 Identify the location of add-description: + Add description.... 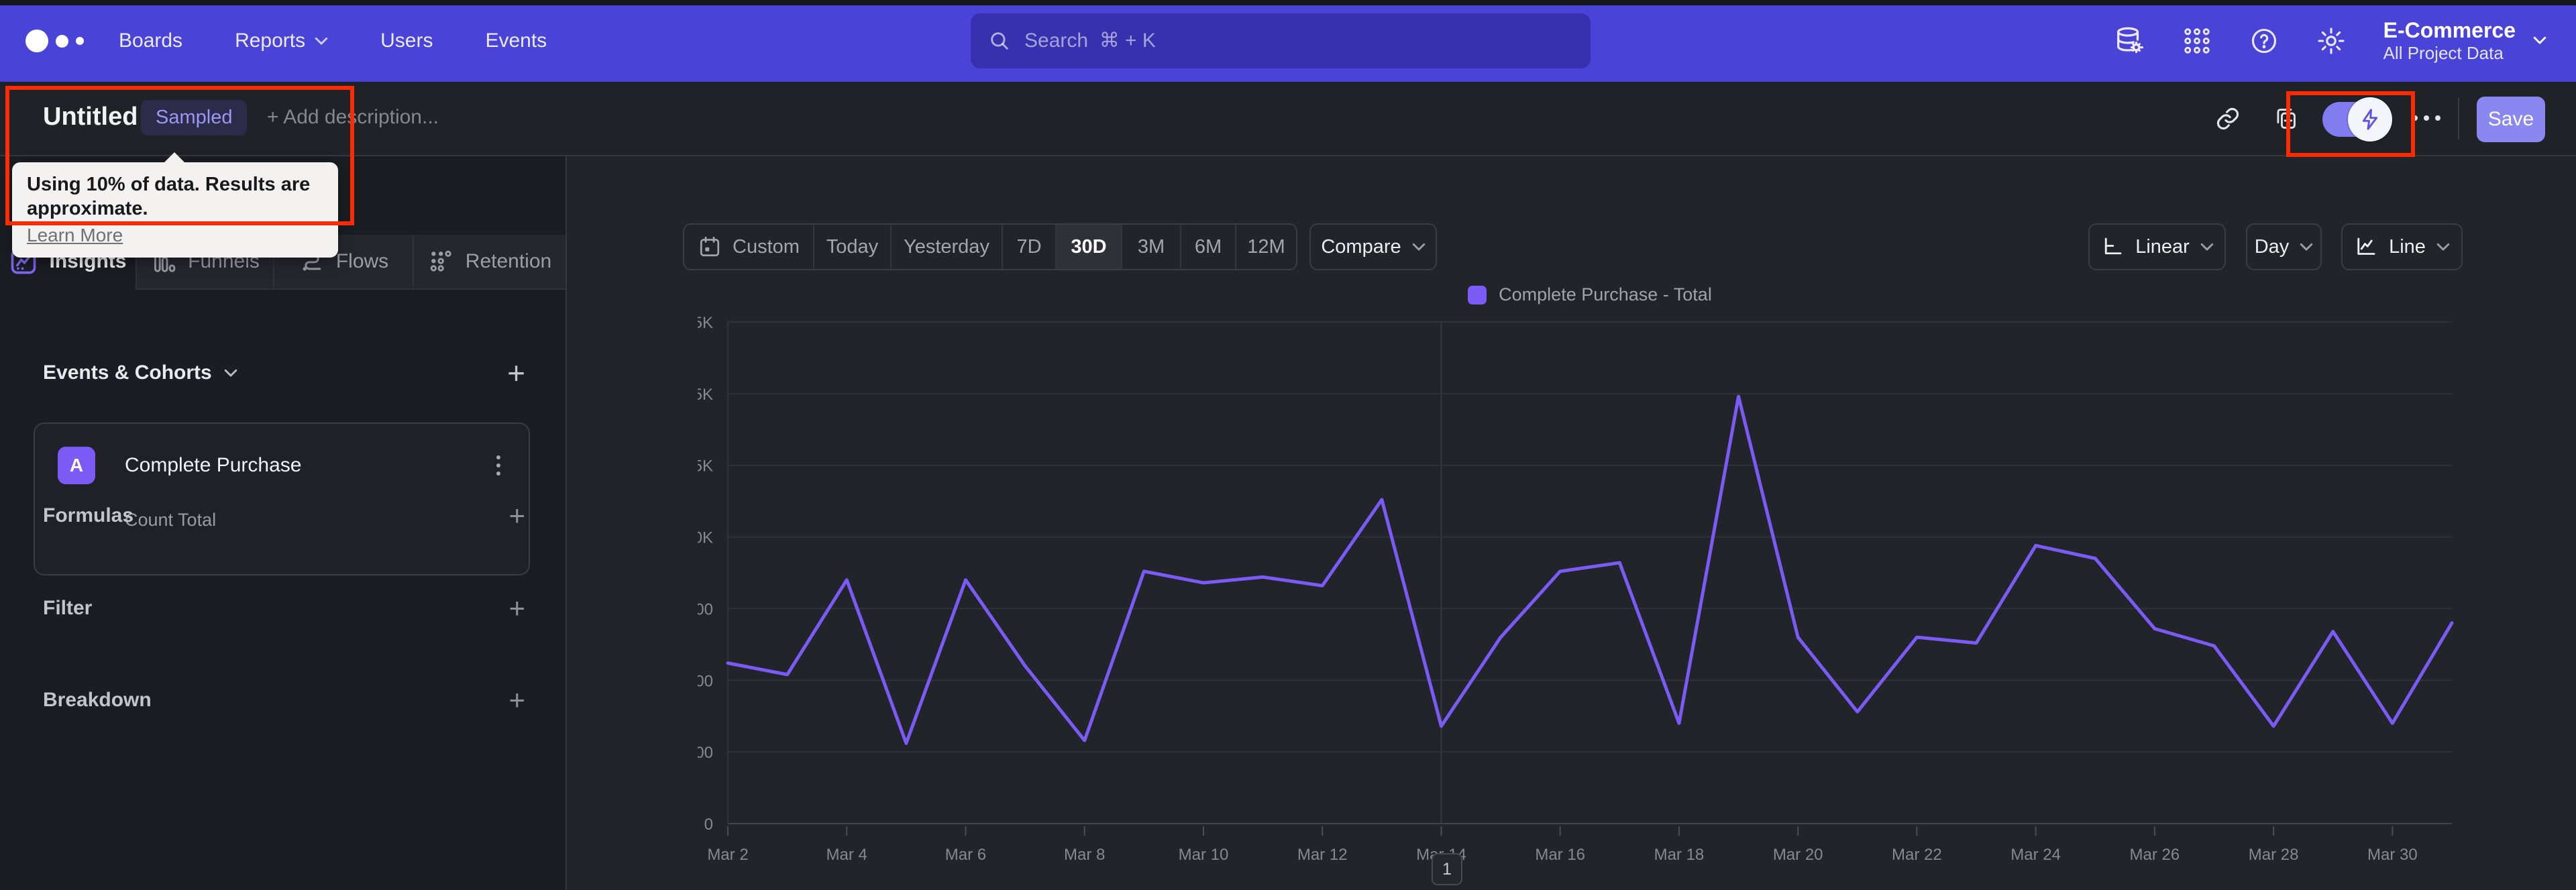
(353, 117).